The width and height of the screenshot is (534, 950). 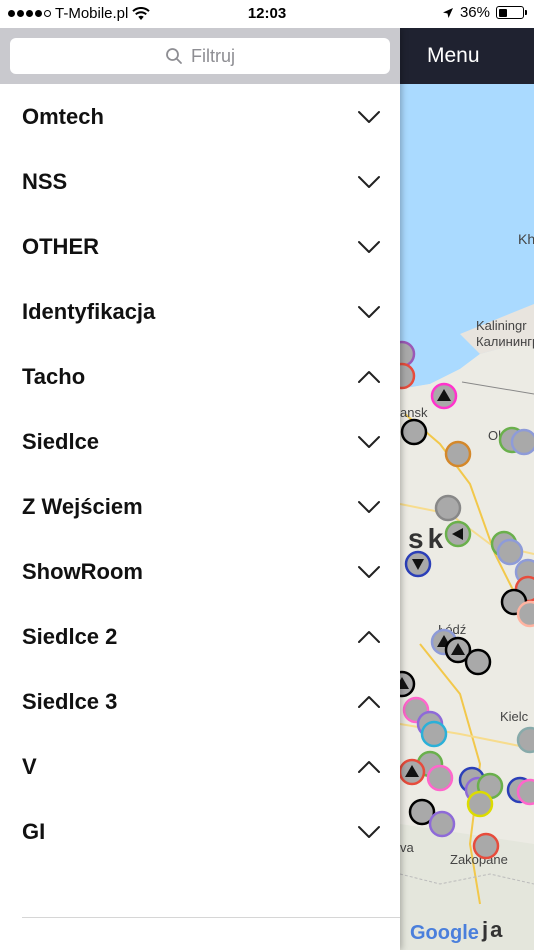 What do you see at coordinates (200, 376) in the screenshot?
I see `group-item: Tacho` at bounding box center [200, 376].